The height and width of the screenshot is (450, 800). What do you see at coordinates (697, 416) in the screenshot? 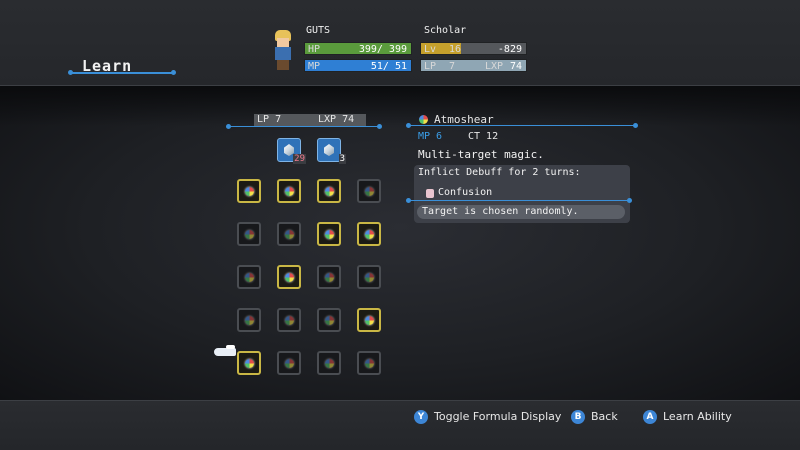
I see `hint-label: Learn Ability` at bounding box center [697, 416].